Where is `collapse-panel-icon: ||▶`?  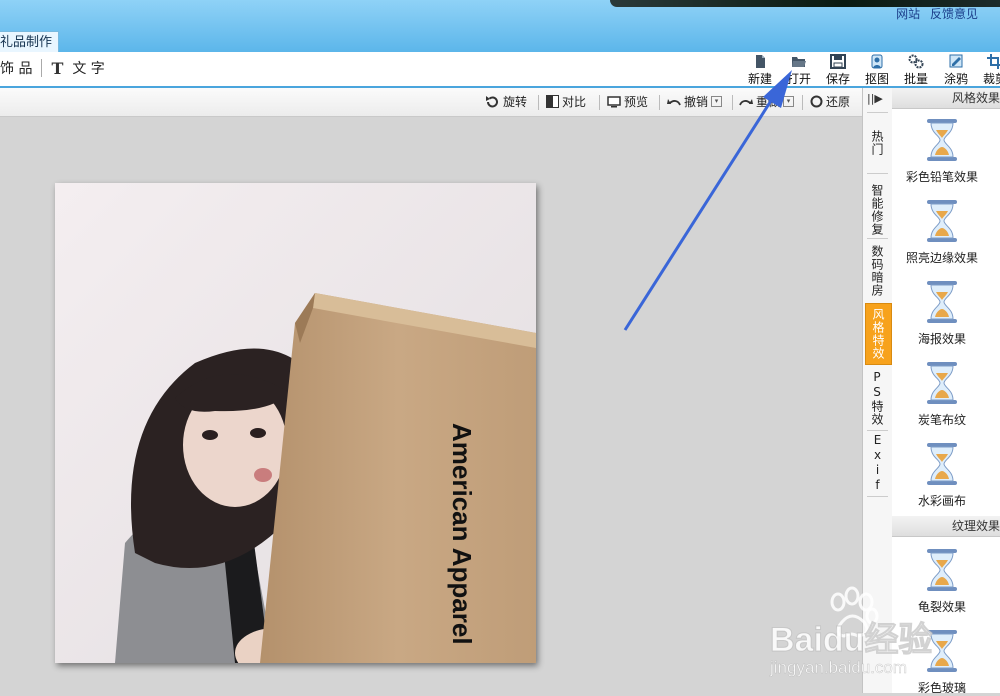 collapse-panel-icon: ||▶ is located at coordinates (875, 98).